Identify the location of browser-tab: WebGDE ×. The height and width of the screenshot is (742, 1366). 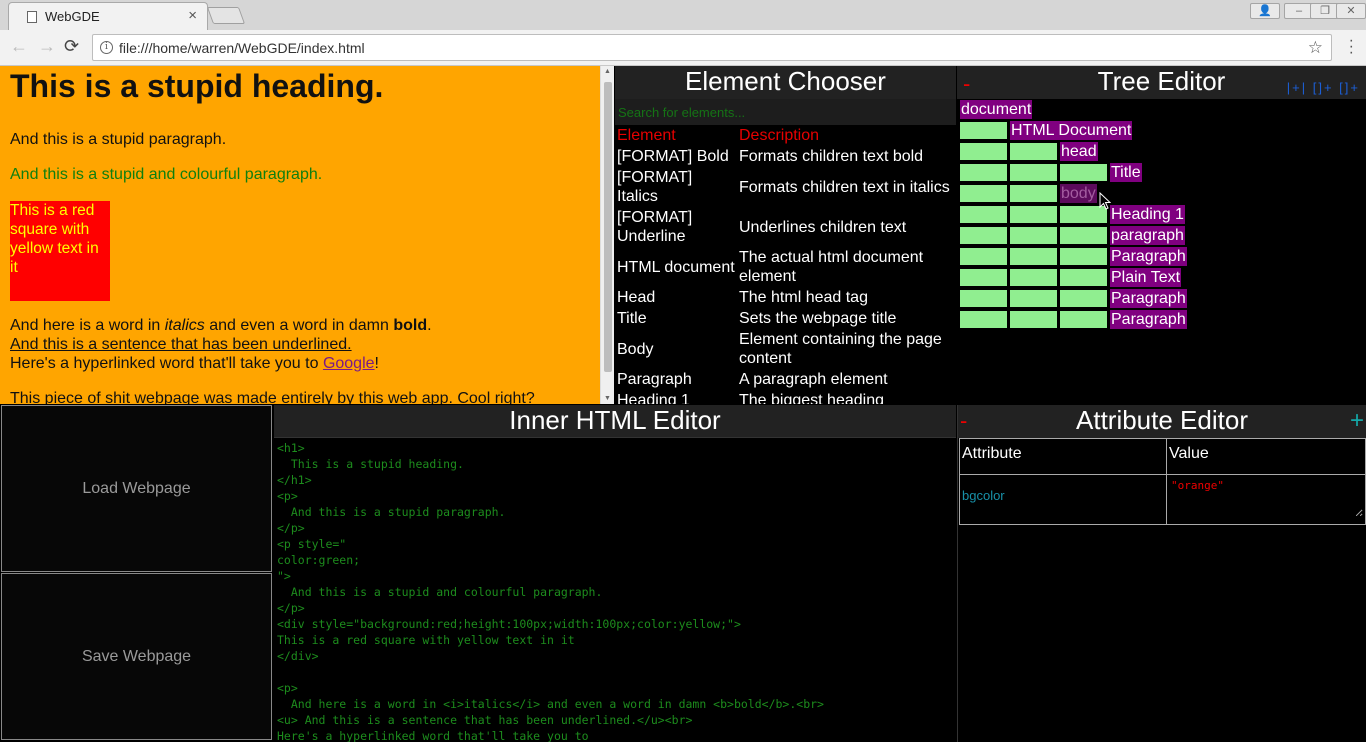
(108, 16).